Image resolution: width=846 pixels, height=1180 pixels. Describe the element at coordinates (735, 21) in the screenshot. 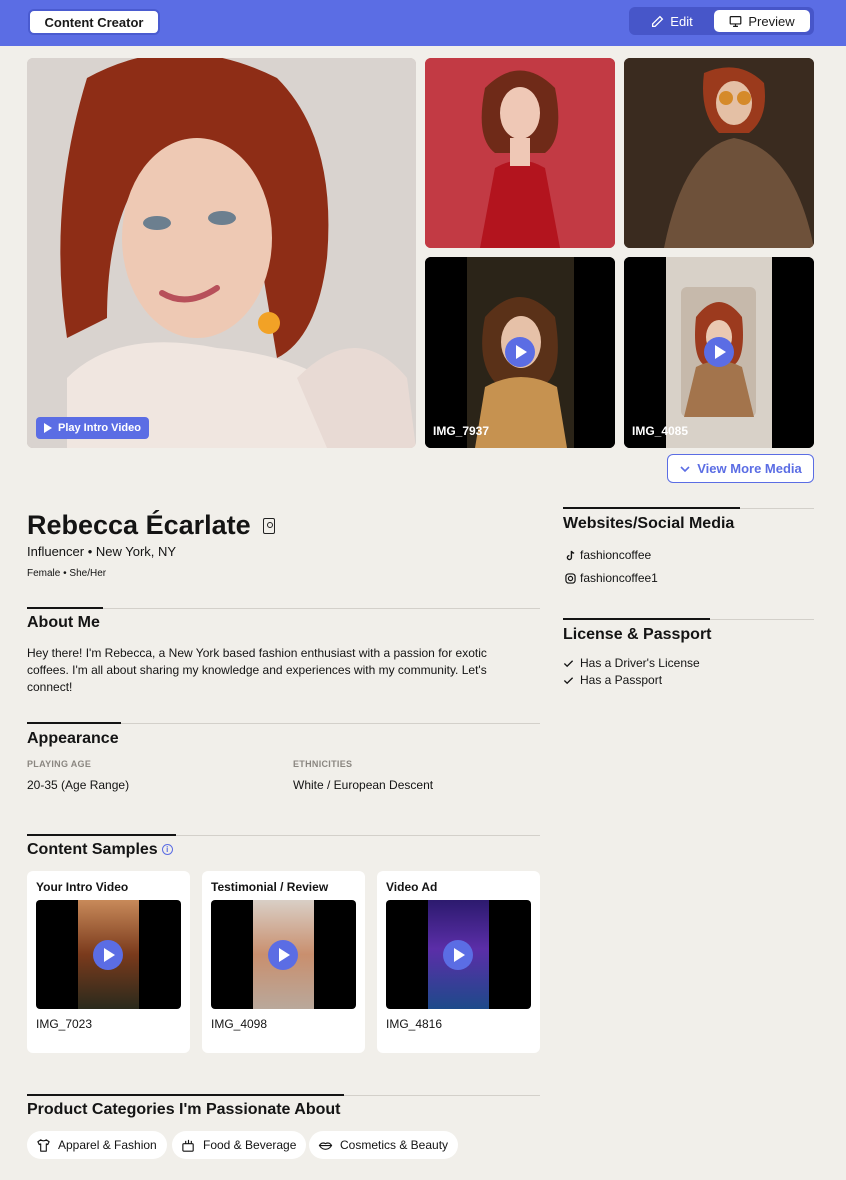

I see `monitor-icon` at that location.